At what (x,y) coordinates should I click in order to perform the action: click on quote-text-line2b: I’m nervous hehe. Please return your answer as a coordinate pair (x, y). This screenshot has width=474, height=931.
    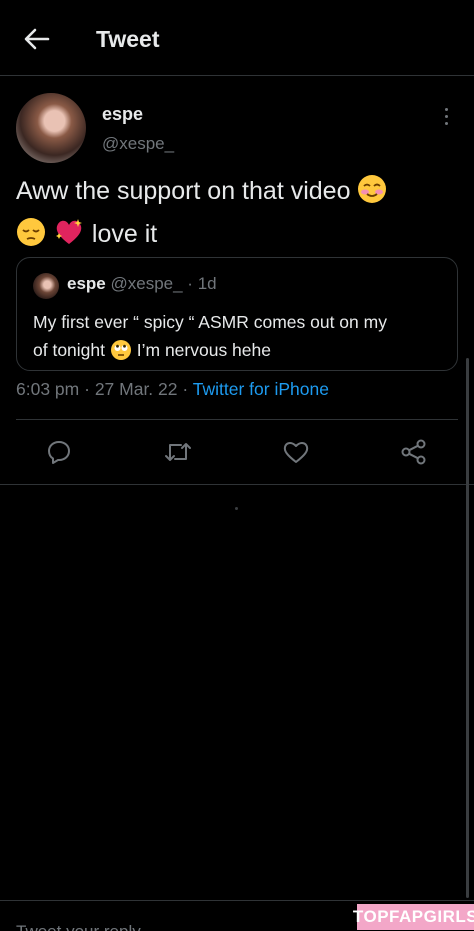
    Looking at the image, I should click on (203, 350).